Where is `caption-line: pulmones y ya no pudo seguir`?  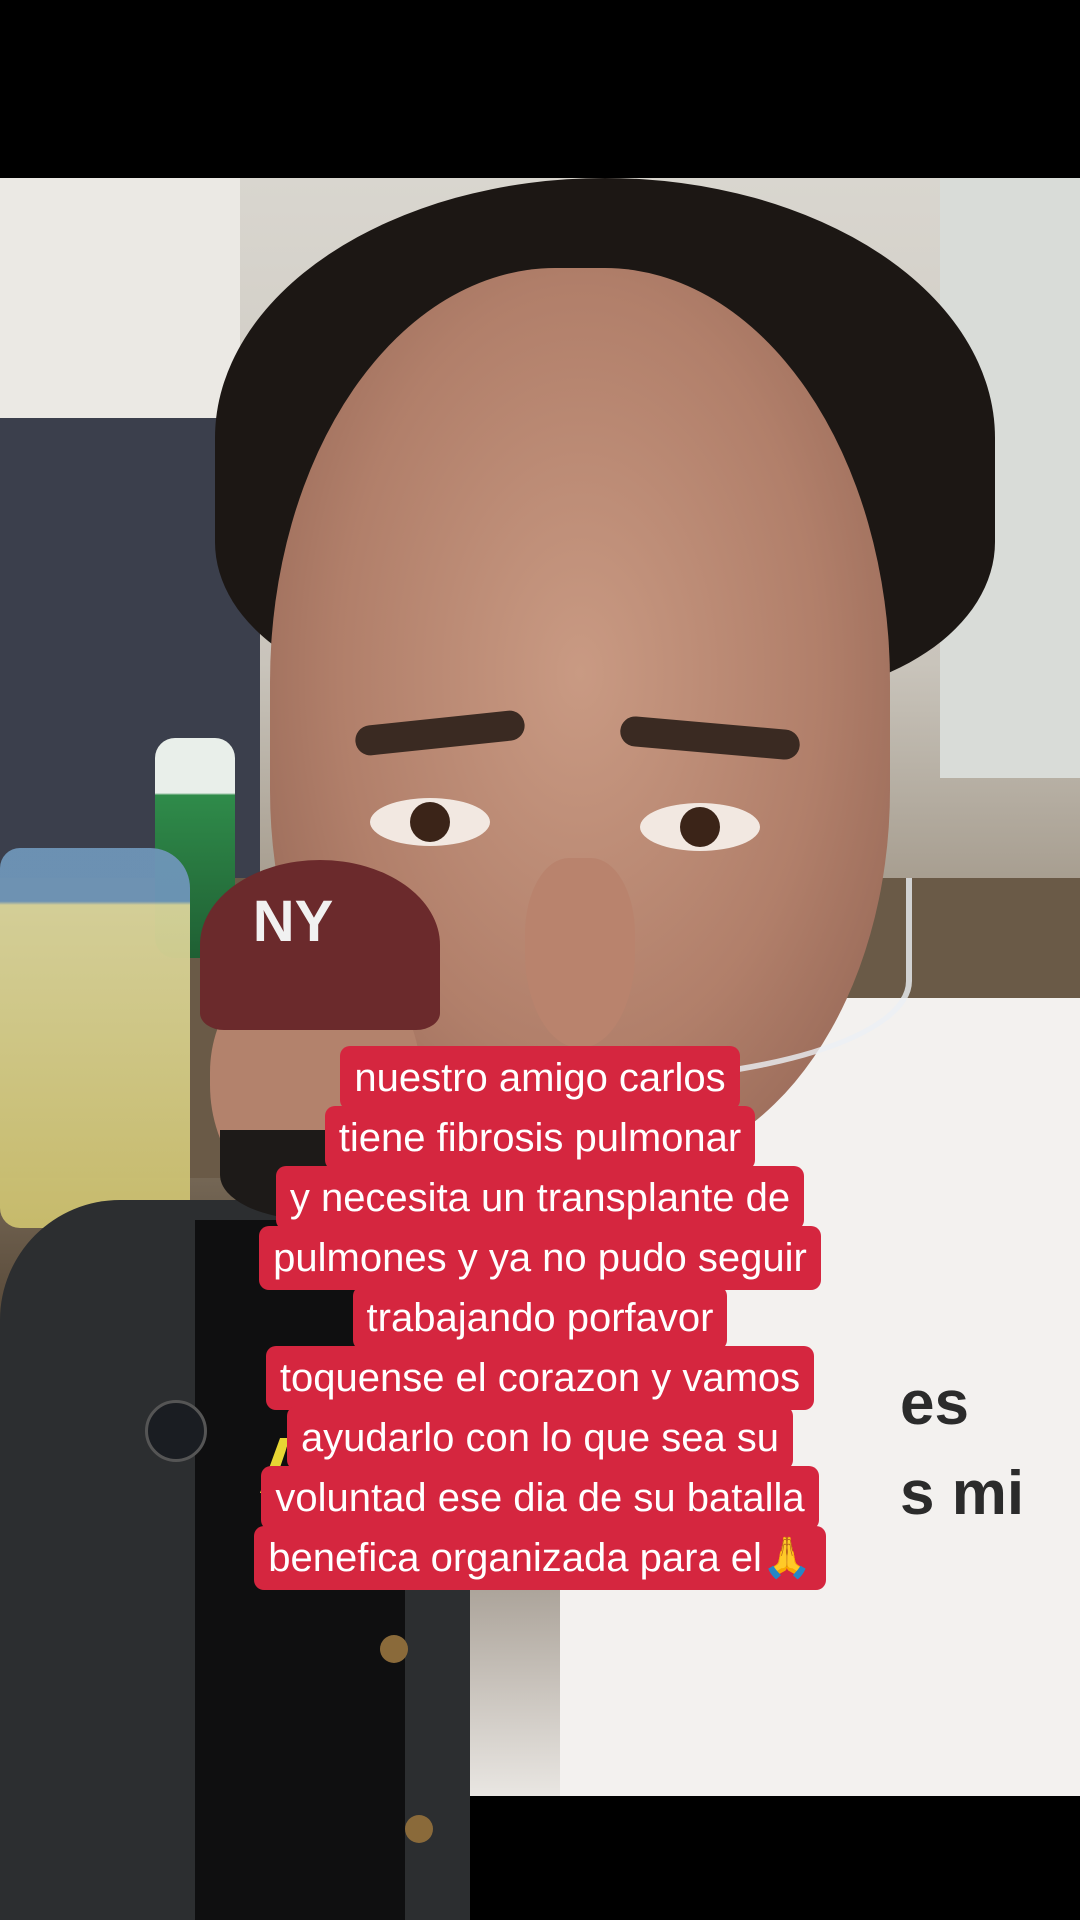
caption-line: pulmones y ya no pudo seguir is located at coordinates (540, 1258).